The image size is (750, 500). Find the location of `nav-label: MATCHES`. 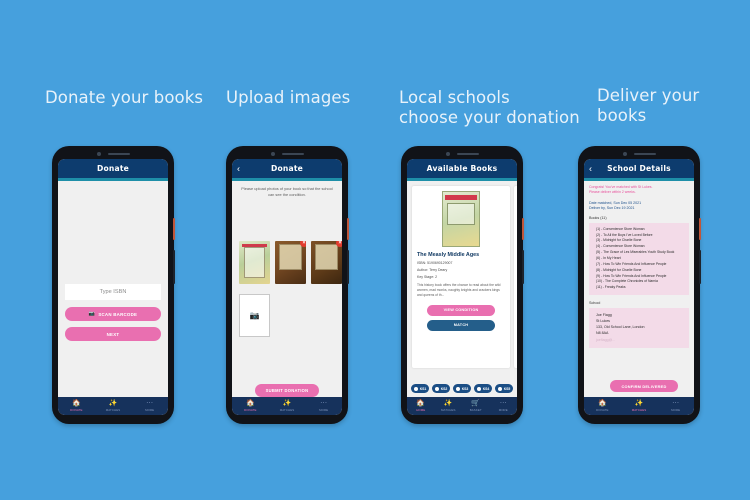

nav-label: MATCHES is located at coordinates (448, 410).